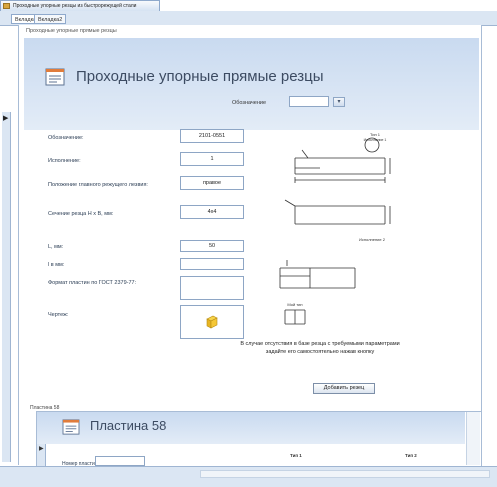 The height and width of the screenshot is (487, 497). What do you see at coordinates (249, 103) in the screenshot?
I see `selector-label: Обозначение` at bounding box center [249, 103].